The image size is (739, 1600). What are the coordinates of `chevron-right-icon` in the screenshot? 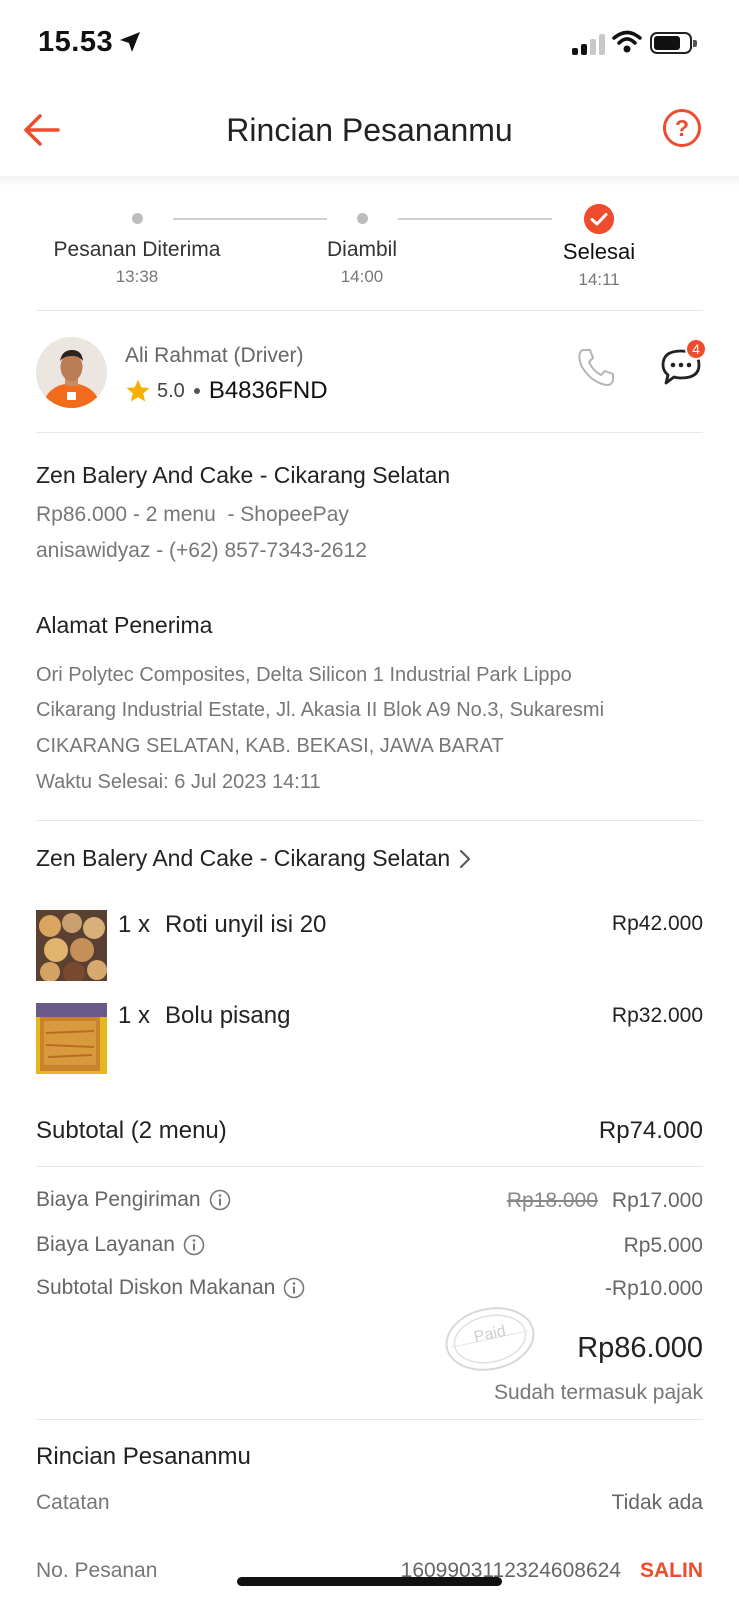 It's located at (465, 858).